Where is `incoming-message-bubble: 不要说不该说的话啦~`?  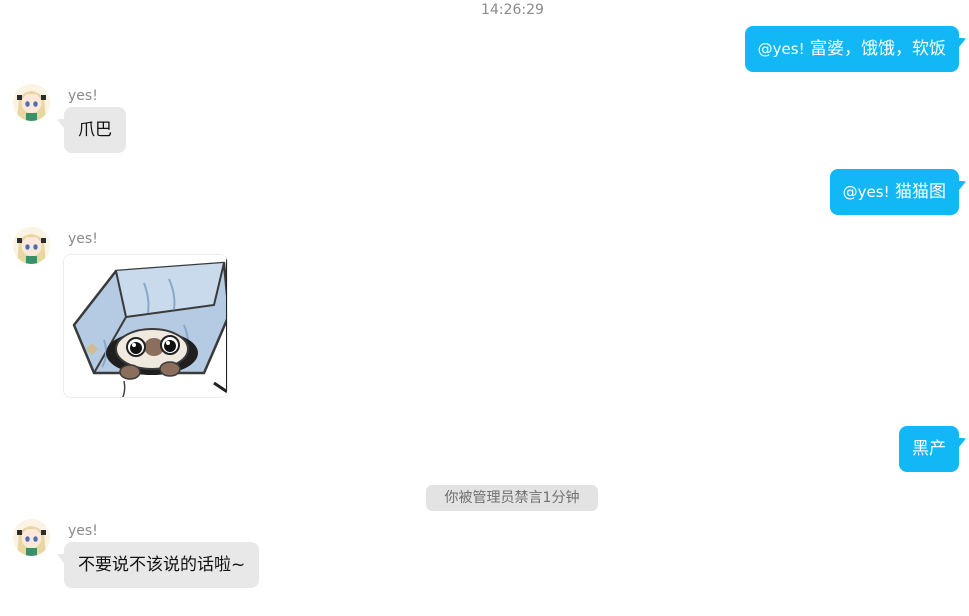 incoming-message-bubble: 不要说不该说的话啦~ is located at coordinates (162, 565).